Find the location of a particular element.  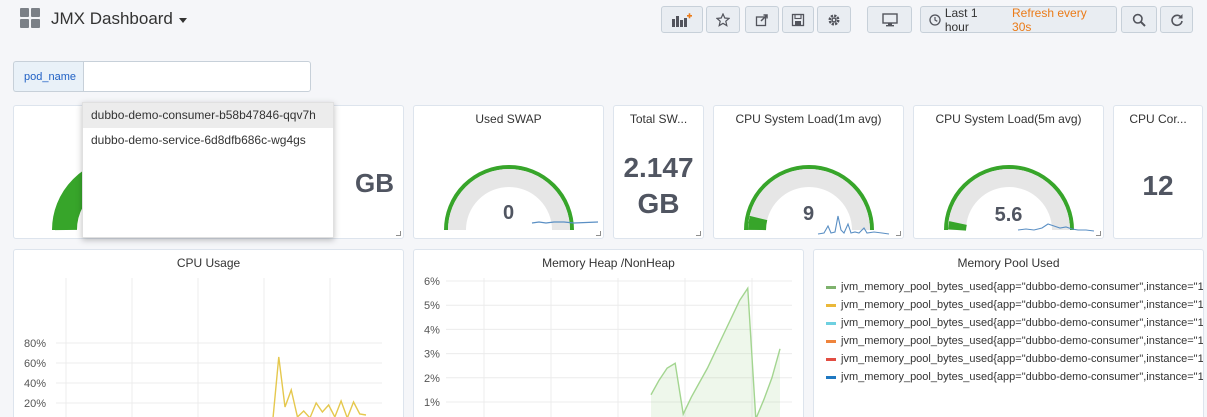

pod-name-option: dubbo-demo-service-6d8dfb686c-wg4gs is located at coordinates (208, 140).